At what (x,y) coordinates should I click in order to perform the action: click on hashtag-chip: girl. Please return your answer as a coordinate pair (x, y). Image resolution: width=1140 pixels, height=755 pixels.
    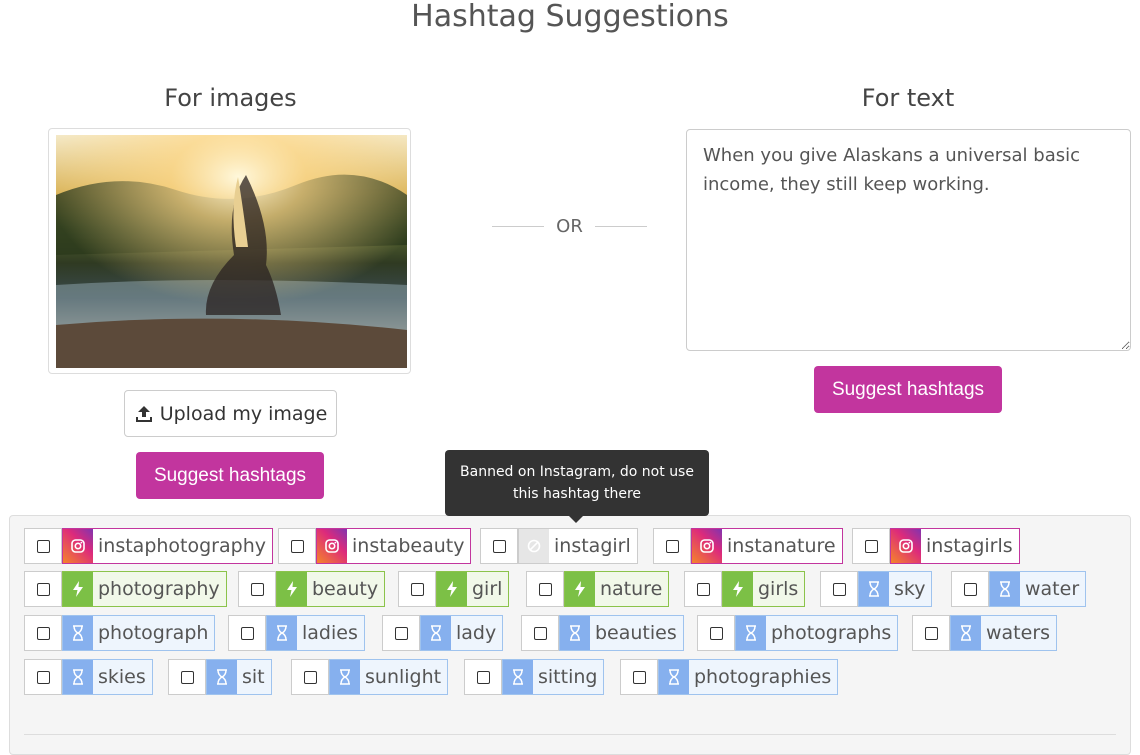
    Looking at the image, I should click on (454, 589).